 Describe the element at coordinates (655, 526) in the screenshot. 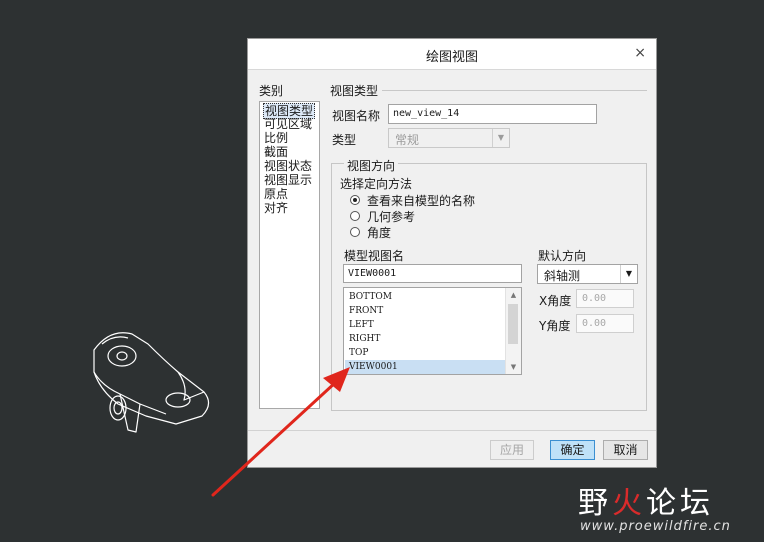

I see `watermark-url: www.proewildfire.cn` at that location.